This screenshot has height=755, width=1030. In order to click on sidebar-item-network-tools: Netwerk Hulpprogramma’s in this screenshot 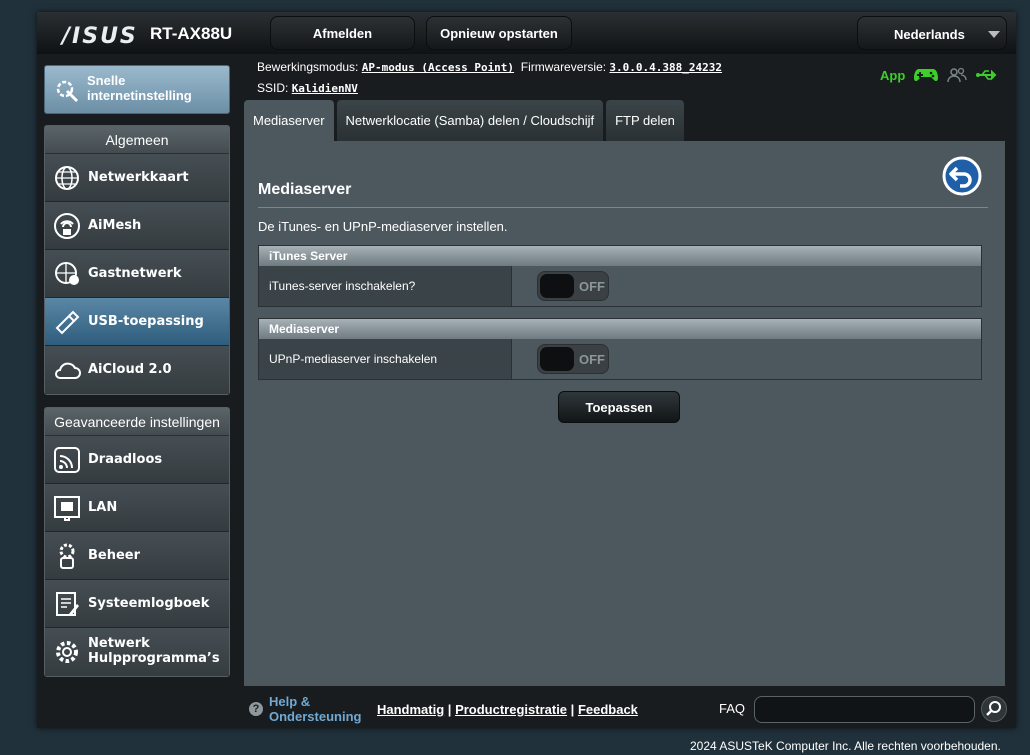, I will do `click(137, 652)`.